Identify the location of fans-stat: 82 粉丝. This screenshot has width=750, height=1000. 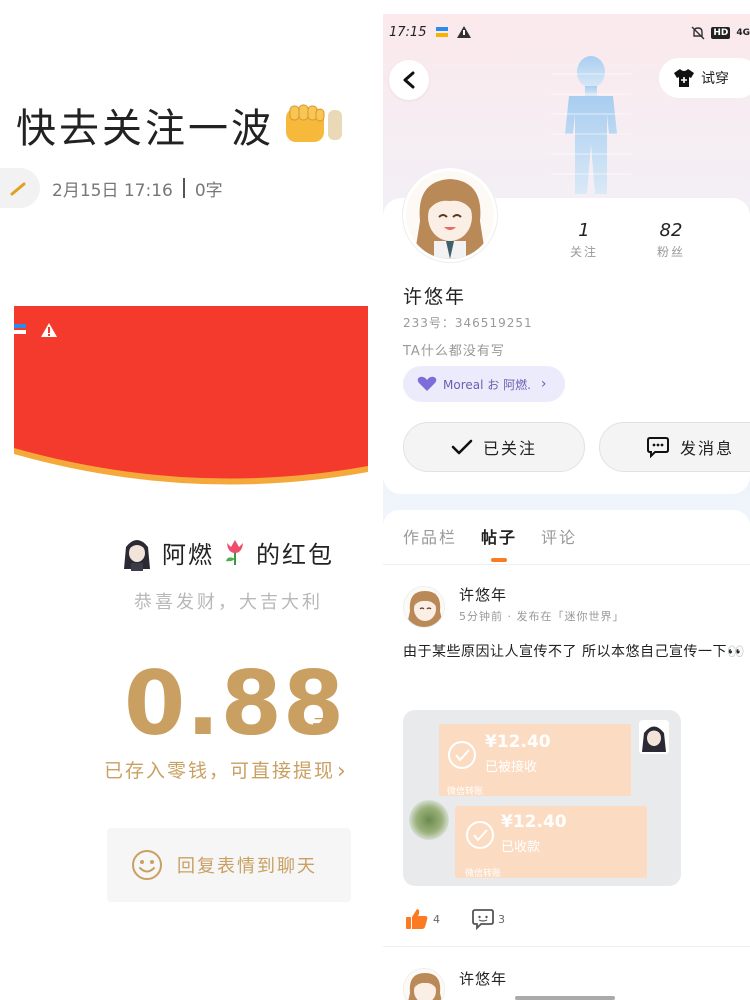
(671, 240).